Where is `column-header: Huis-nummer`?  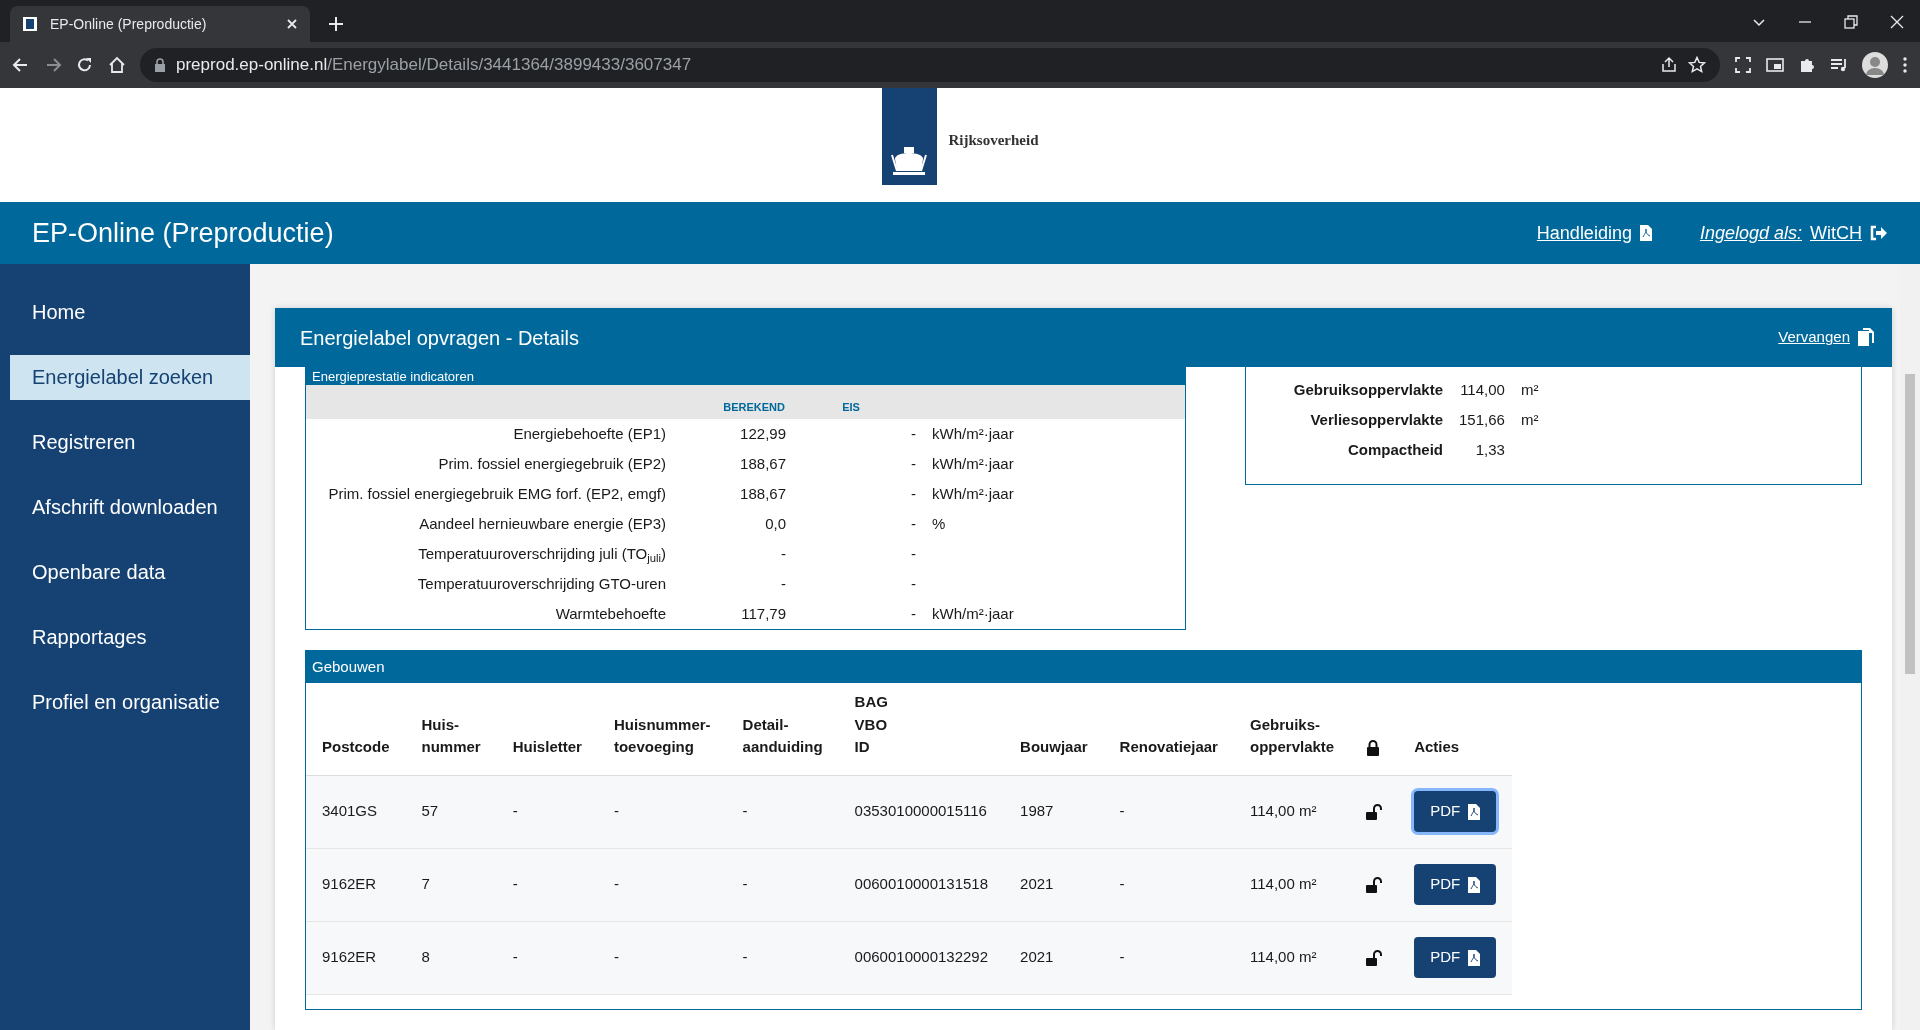
column-header: Huis-nummer is located at coordinates (451, 735).